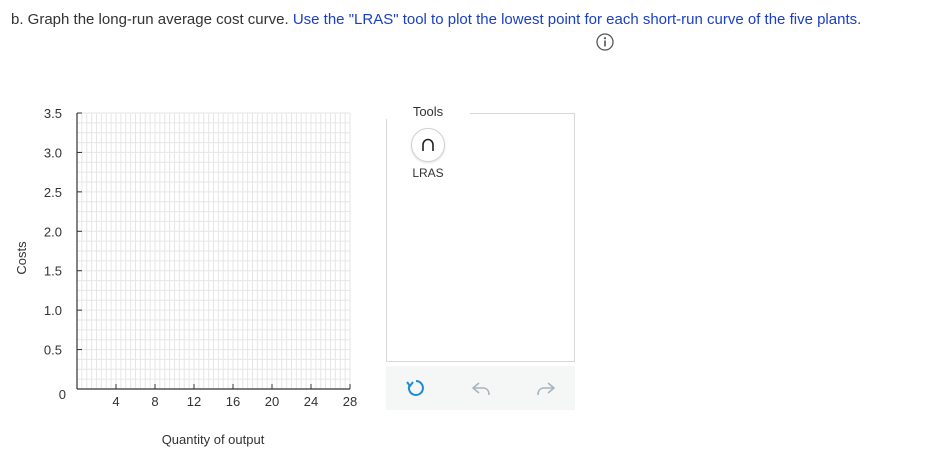  Describe the element at coordinates (194, 401) in the screenshot. I see `x-tick-label: 12` at that location.